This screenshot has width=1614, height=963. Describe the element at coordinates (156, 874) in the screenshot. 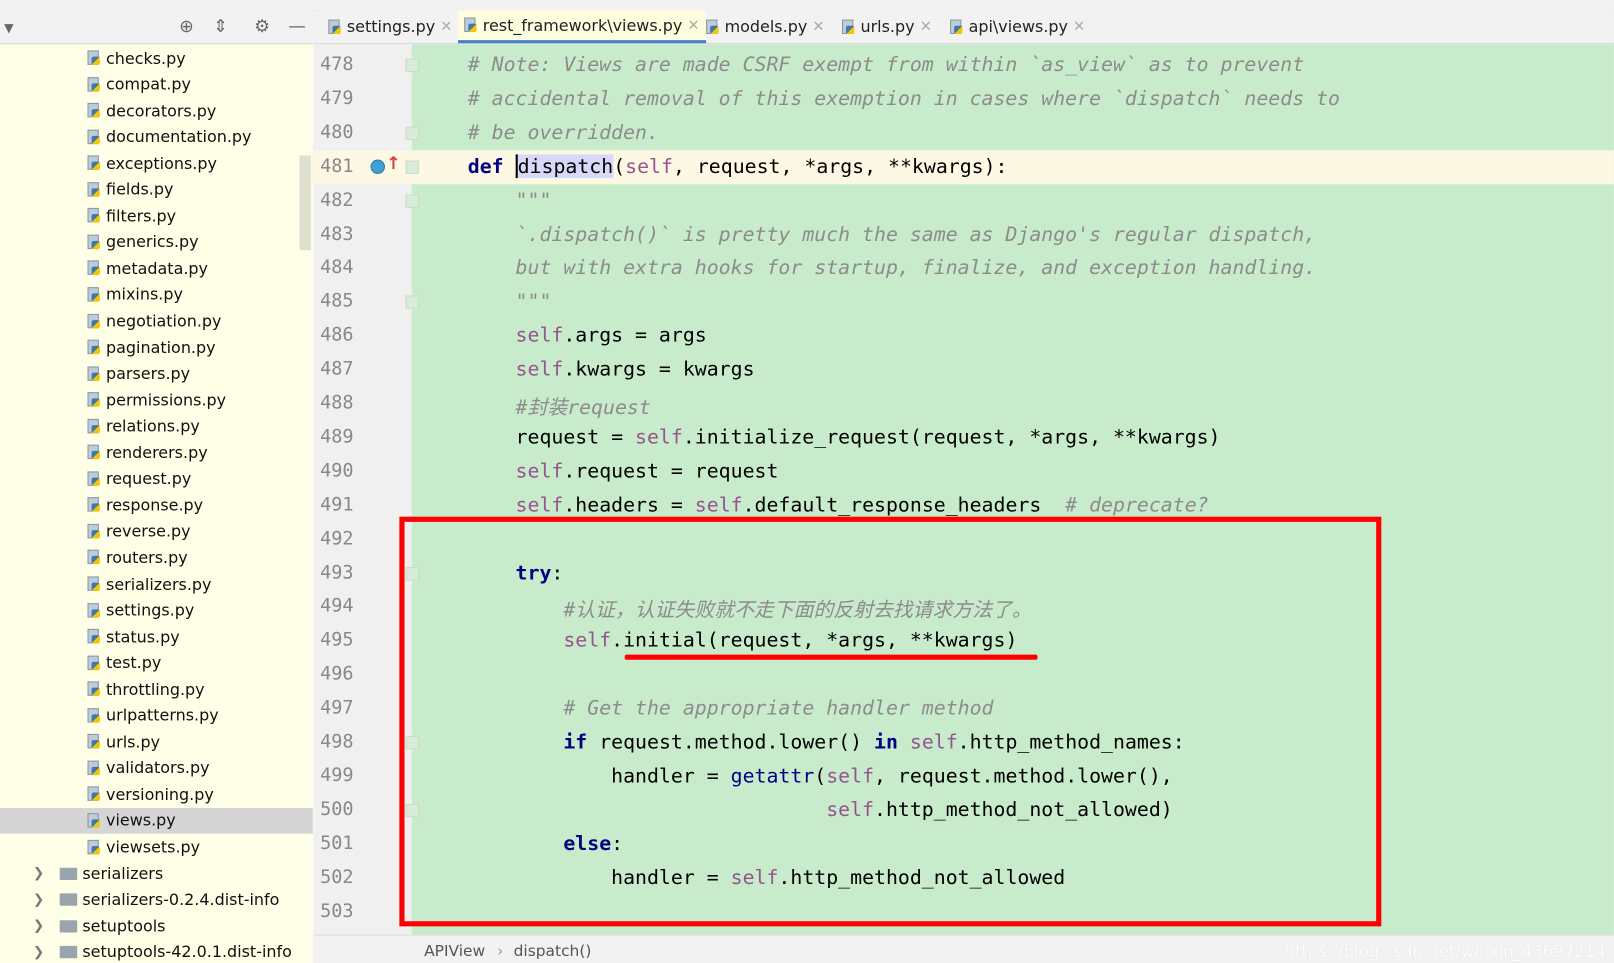

I see `folder-item: ❯ serializers` at that location.